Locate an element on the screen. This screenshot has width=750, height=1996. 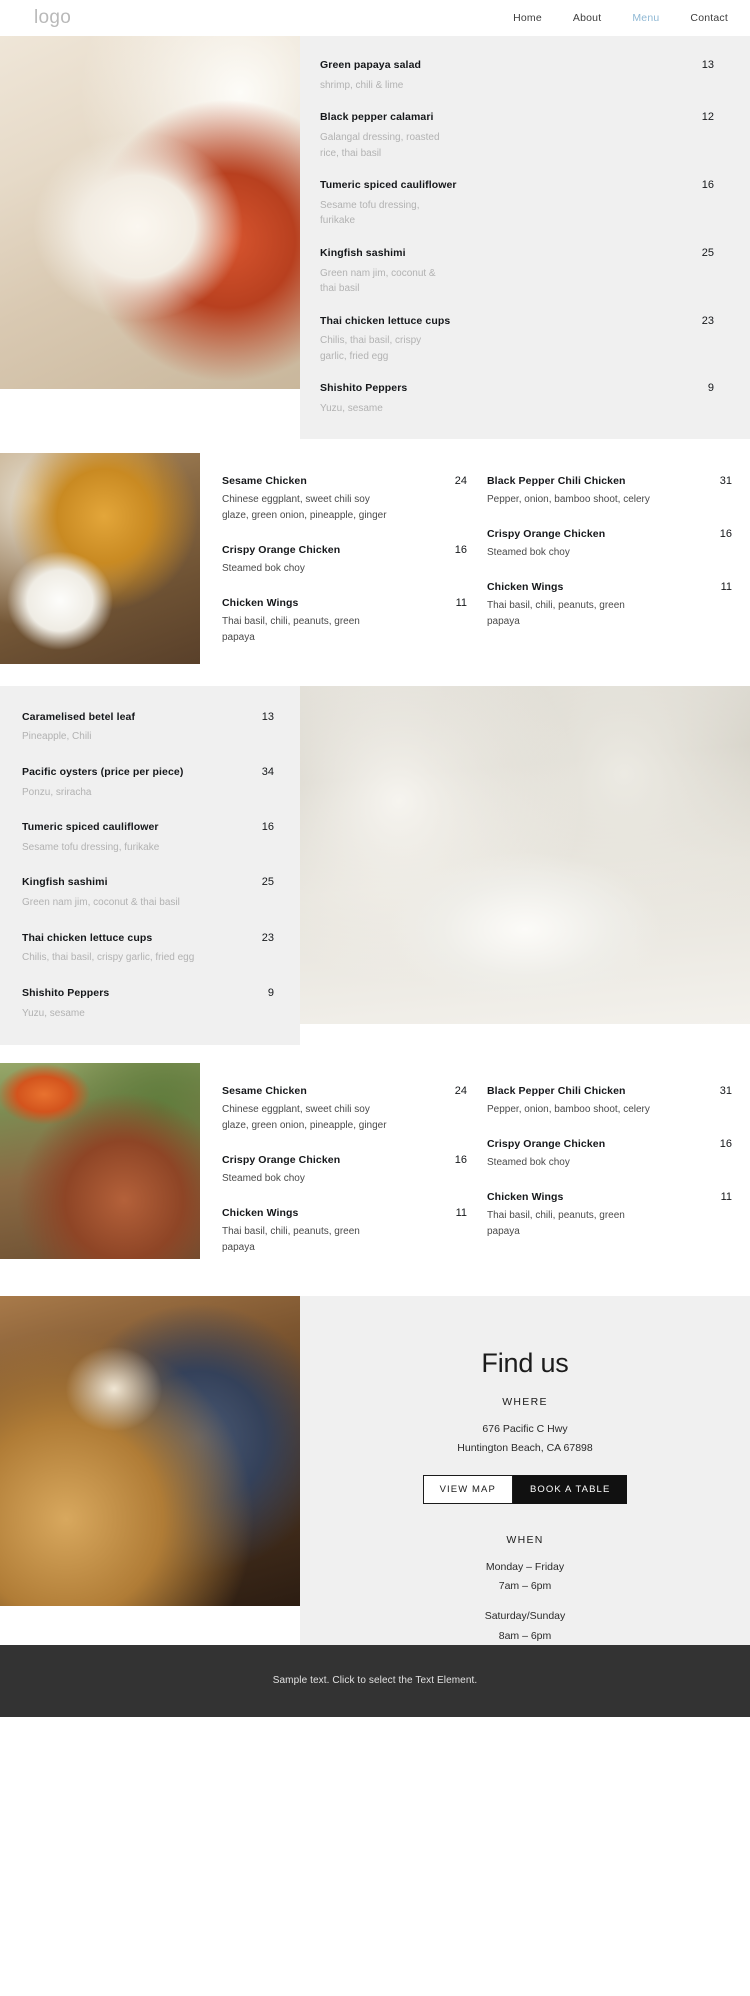
shared-table-beer-photo is located at coordinates (100, 558).